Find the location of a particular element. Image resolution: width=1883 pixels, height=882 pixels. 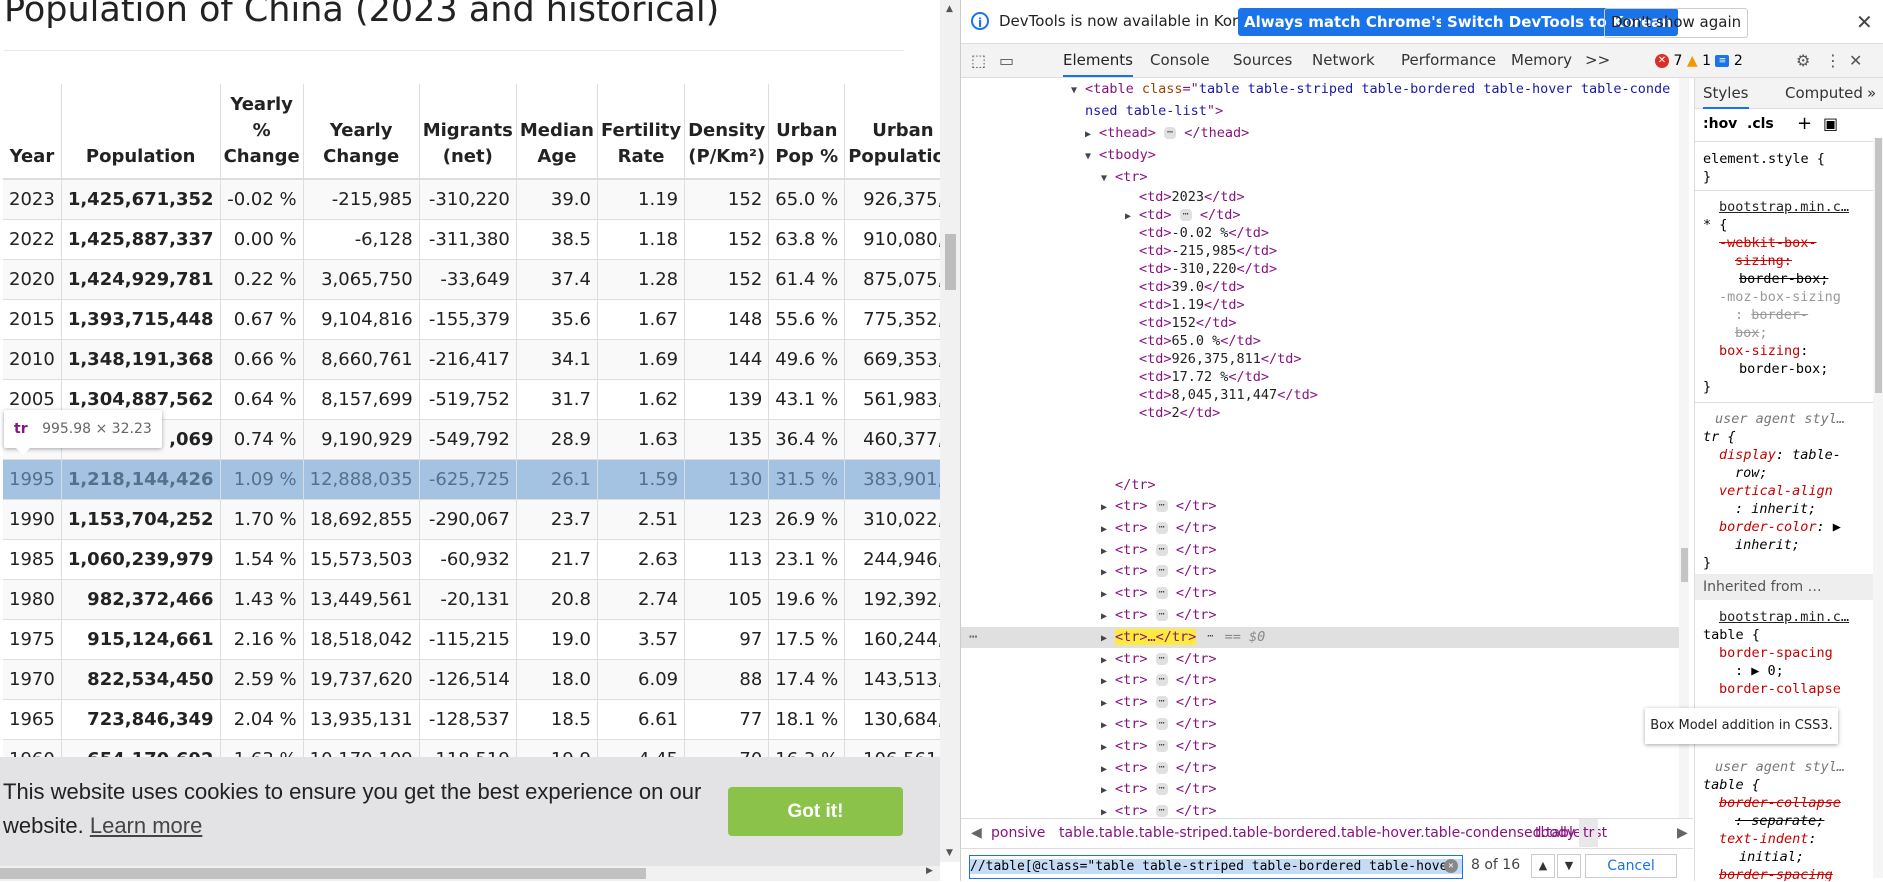

class-toggle: .cls is located at coordinates (1760, 124).